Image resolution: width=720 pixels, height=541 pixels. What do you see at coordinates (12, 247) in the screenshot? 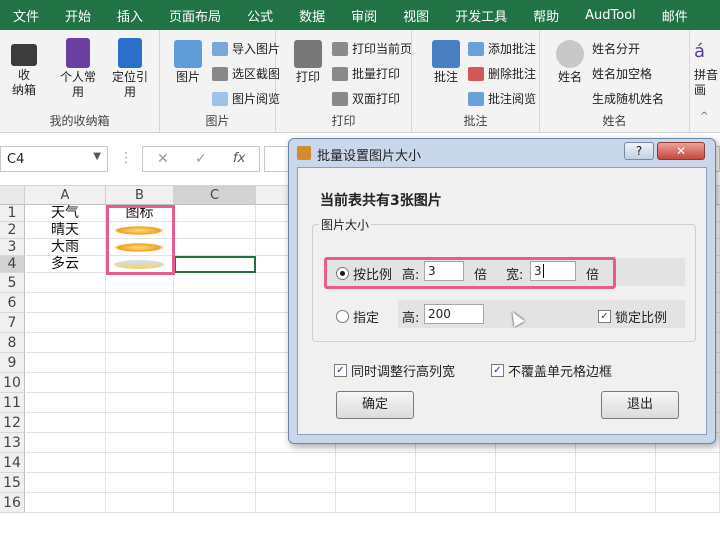
I see `row-header-3: 3` at bounding box center [12, 247].